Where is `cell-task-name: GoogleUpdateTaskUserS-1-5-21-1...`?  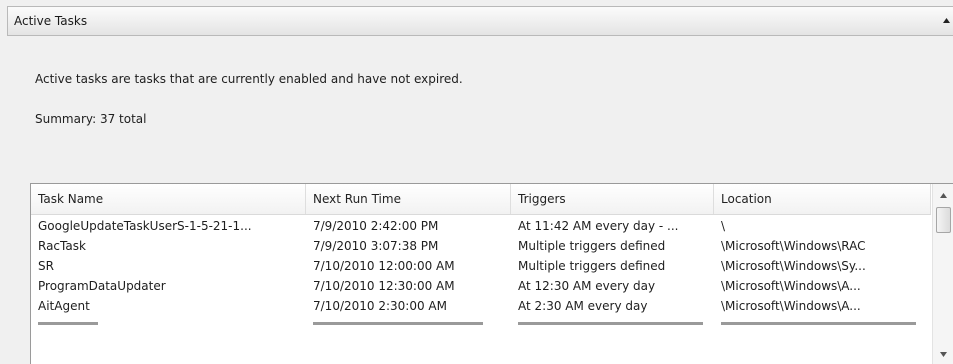
cell-task-name: GoogleUpdateTaskUserS-1-5-21-1... is located at coordinates (145, 226).